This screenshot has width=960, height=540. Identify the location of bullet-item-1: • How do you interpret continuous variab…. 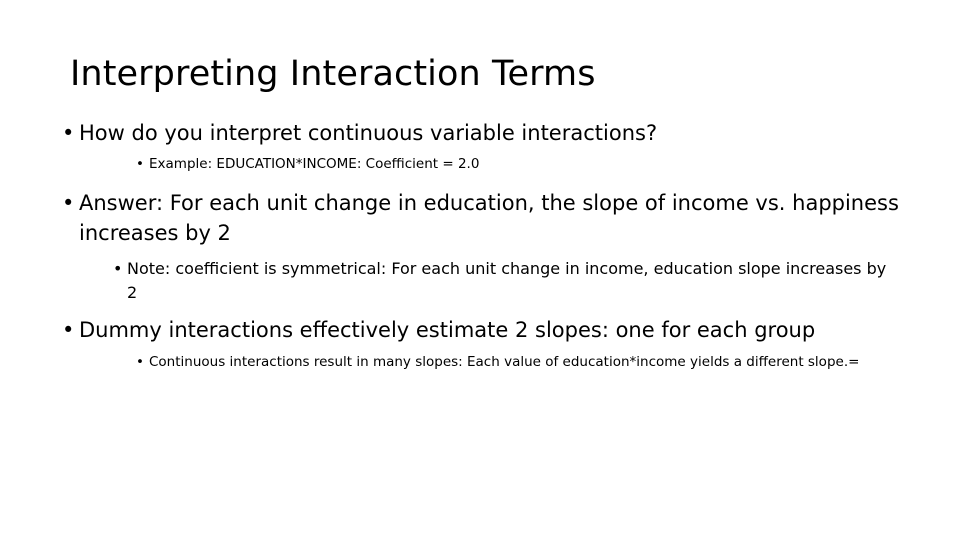
(480, 133).